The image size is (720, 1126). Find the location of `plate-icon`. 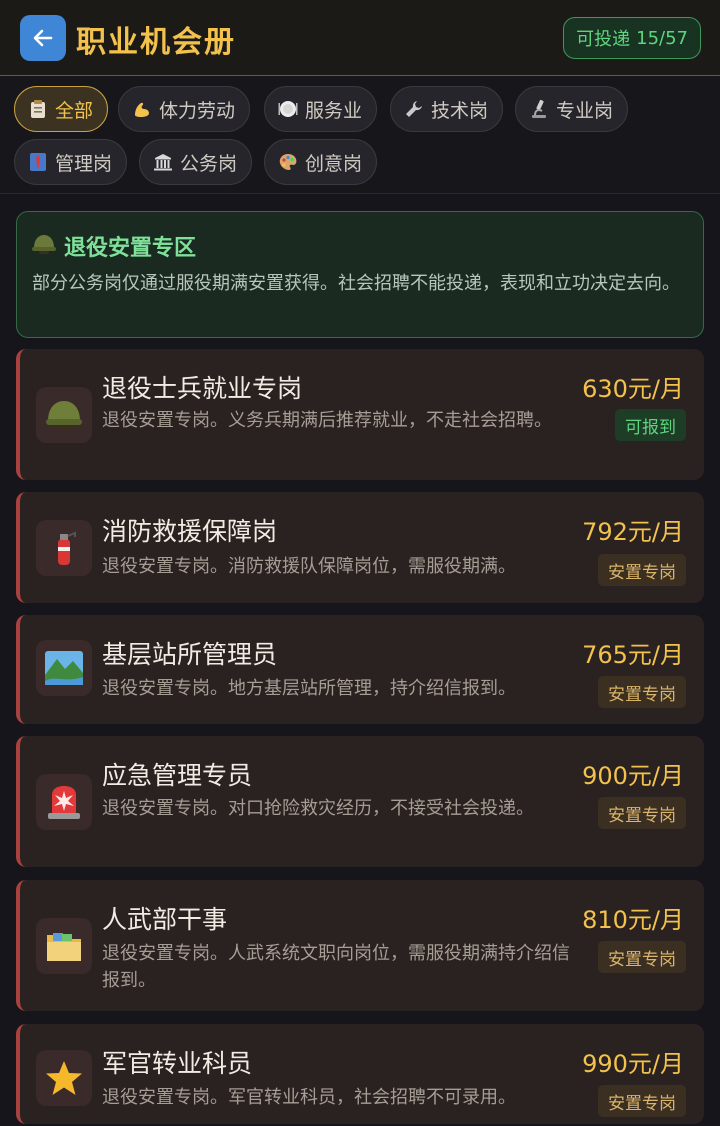

plate-icon is located at coordinates (288, 109).